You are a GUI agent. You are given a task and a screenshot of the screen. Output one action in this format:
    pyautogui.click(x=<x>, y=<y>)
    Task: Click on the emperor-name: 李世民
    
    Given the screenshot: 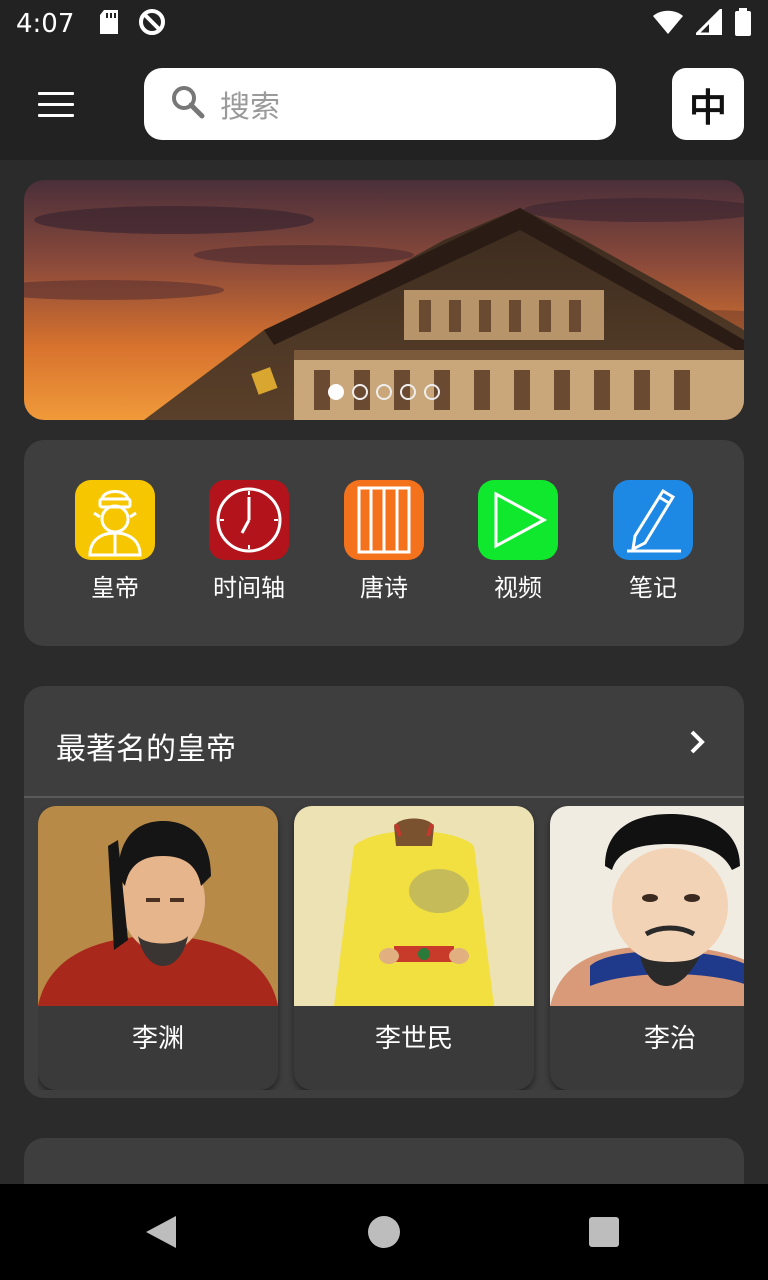 What is the action you would take?
    pyautogui.click(x=413, y=1038)
    